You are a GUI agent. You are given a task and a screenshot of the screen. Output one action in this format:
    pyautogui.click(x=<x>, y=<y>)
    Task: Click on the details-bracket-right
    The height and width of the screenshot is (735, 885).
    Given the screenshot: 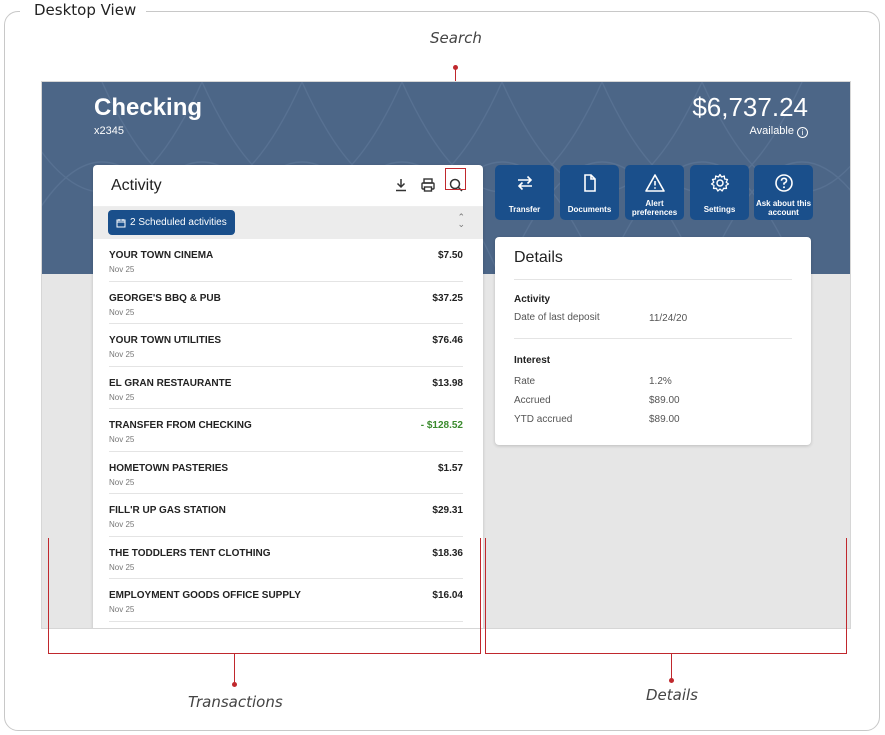 What is the action you would take?
    pyautogui.click(x=846, y=596)
    